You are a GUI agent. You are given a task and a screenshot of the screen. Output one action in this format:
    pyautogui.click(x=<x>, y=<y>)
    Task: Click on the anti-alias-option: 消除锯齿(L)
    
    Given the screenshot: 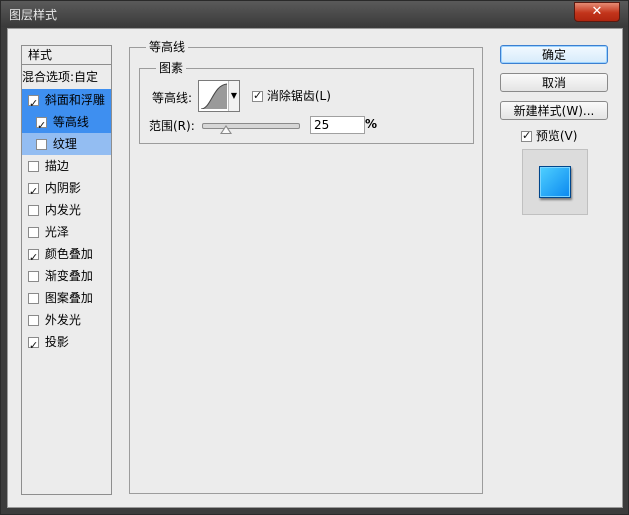 What is the action you would take?
    pyautogui.click(x=291, y=95)
    